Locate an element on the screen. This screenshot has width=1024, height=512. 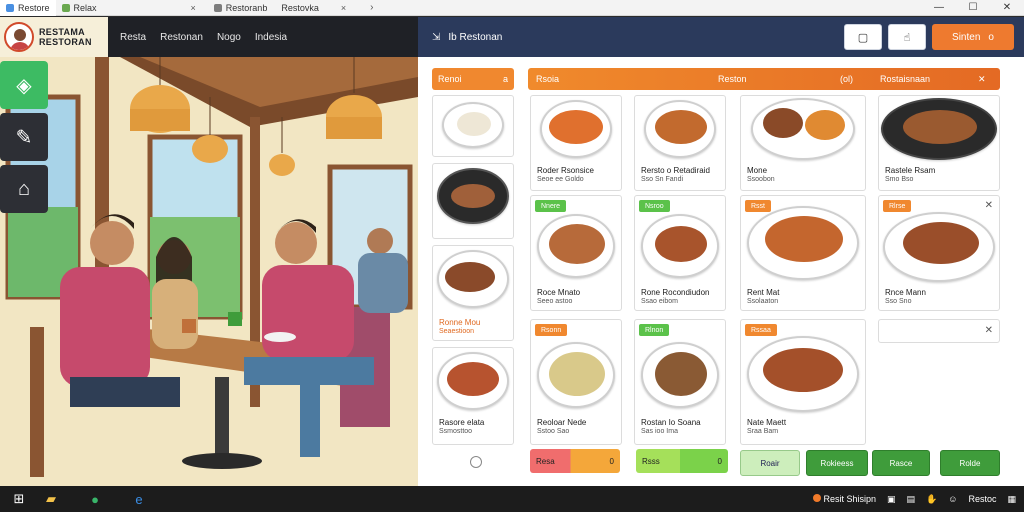
close-window-button: ✕ is located at coordinates (1007, 8).